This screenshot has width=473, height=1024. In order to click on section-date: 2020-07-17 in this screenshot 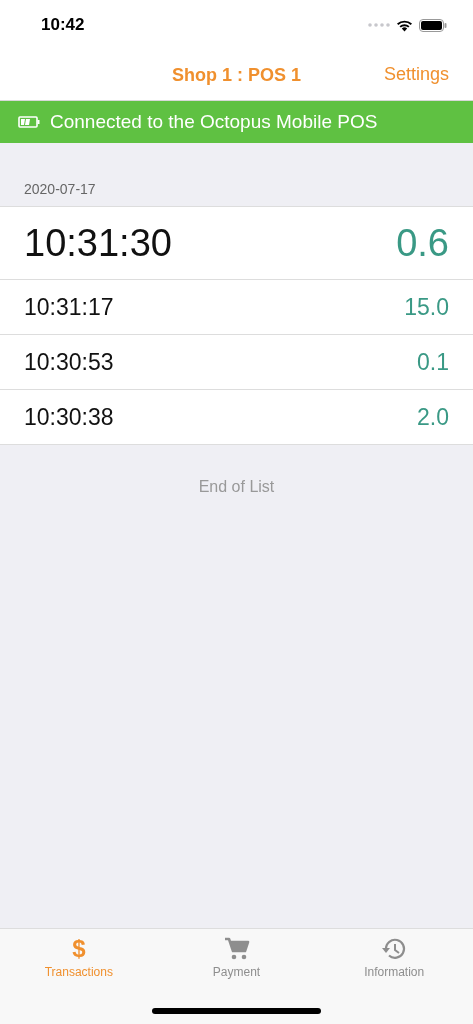, I will do `click(60, 189)`.